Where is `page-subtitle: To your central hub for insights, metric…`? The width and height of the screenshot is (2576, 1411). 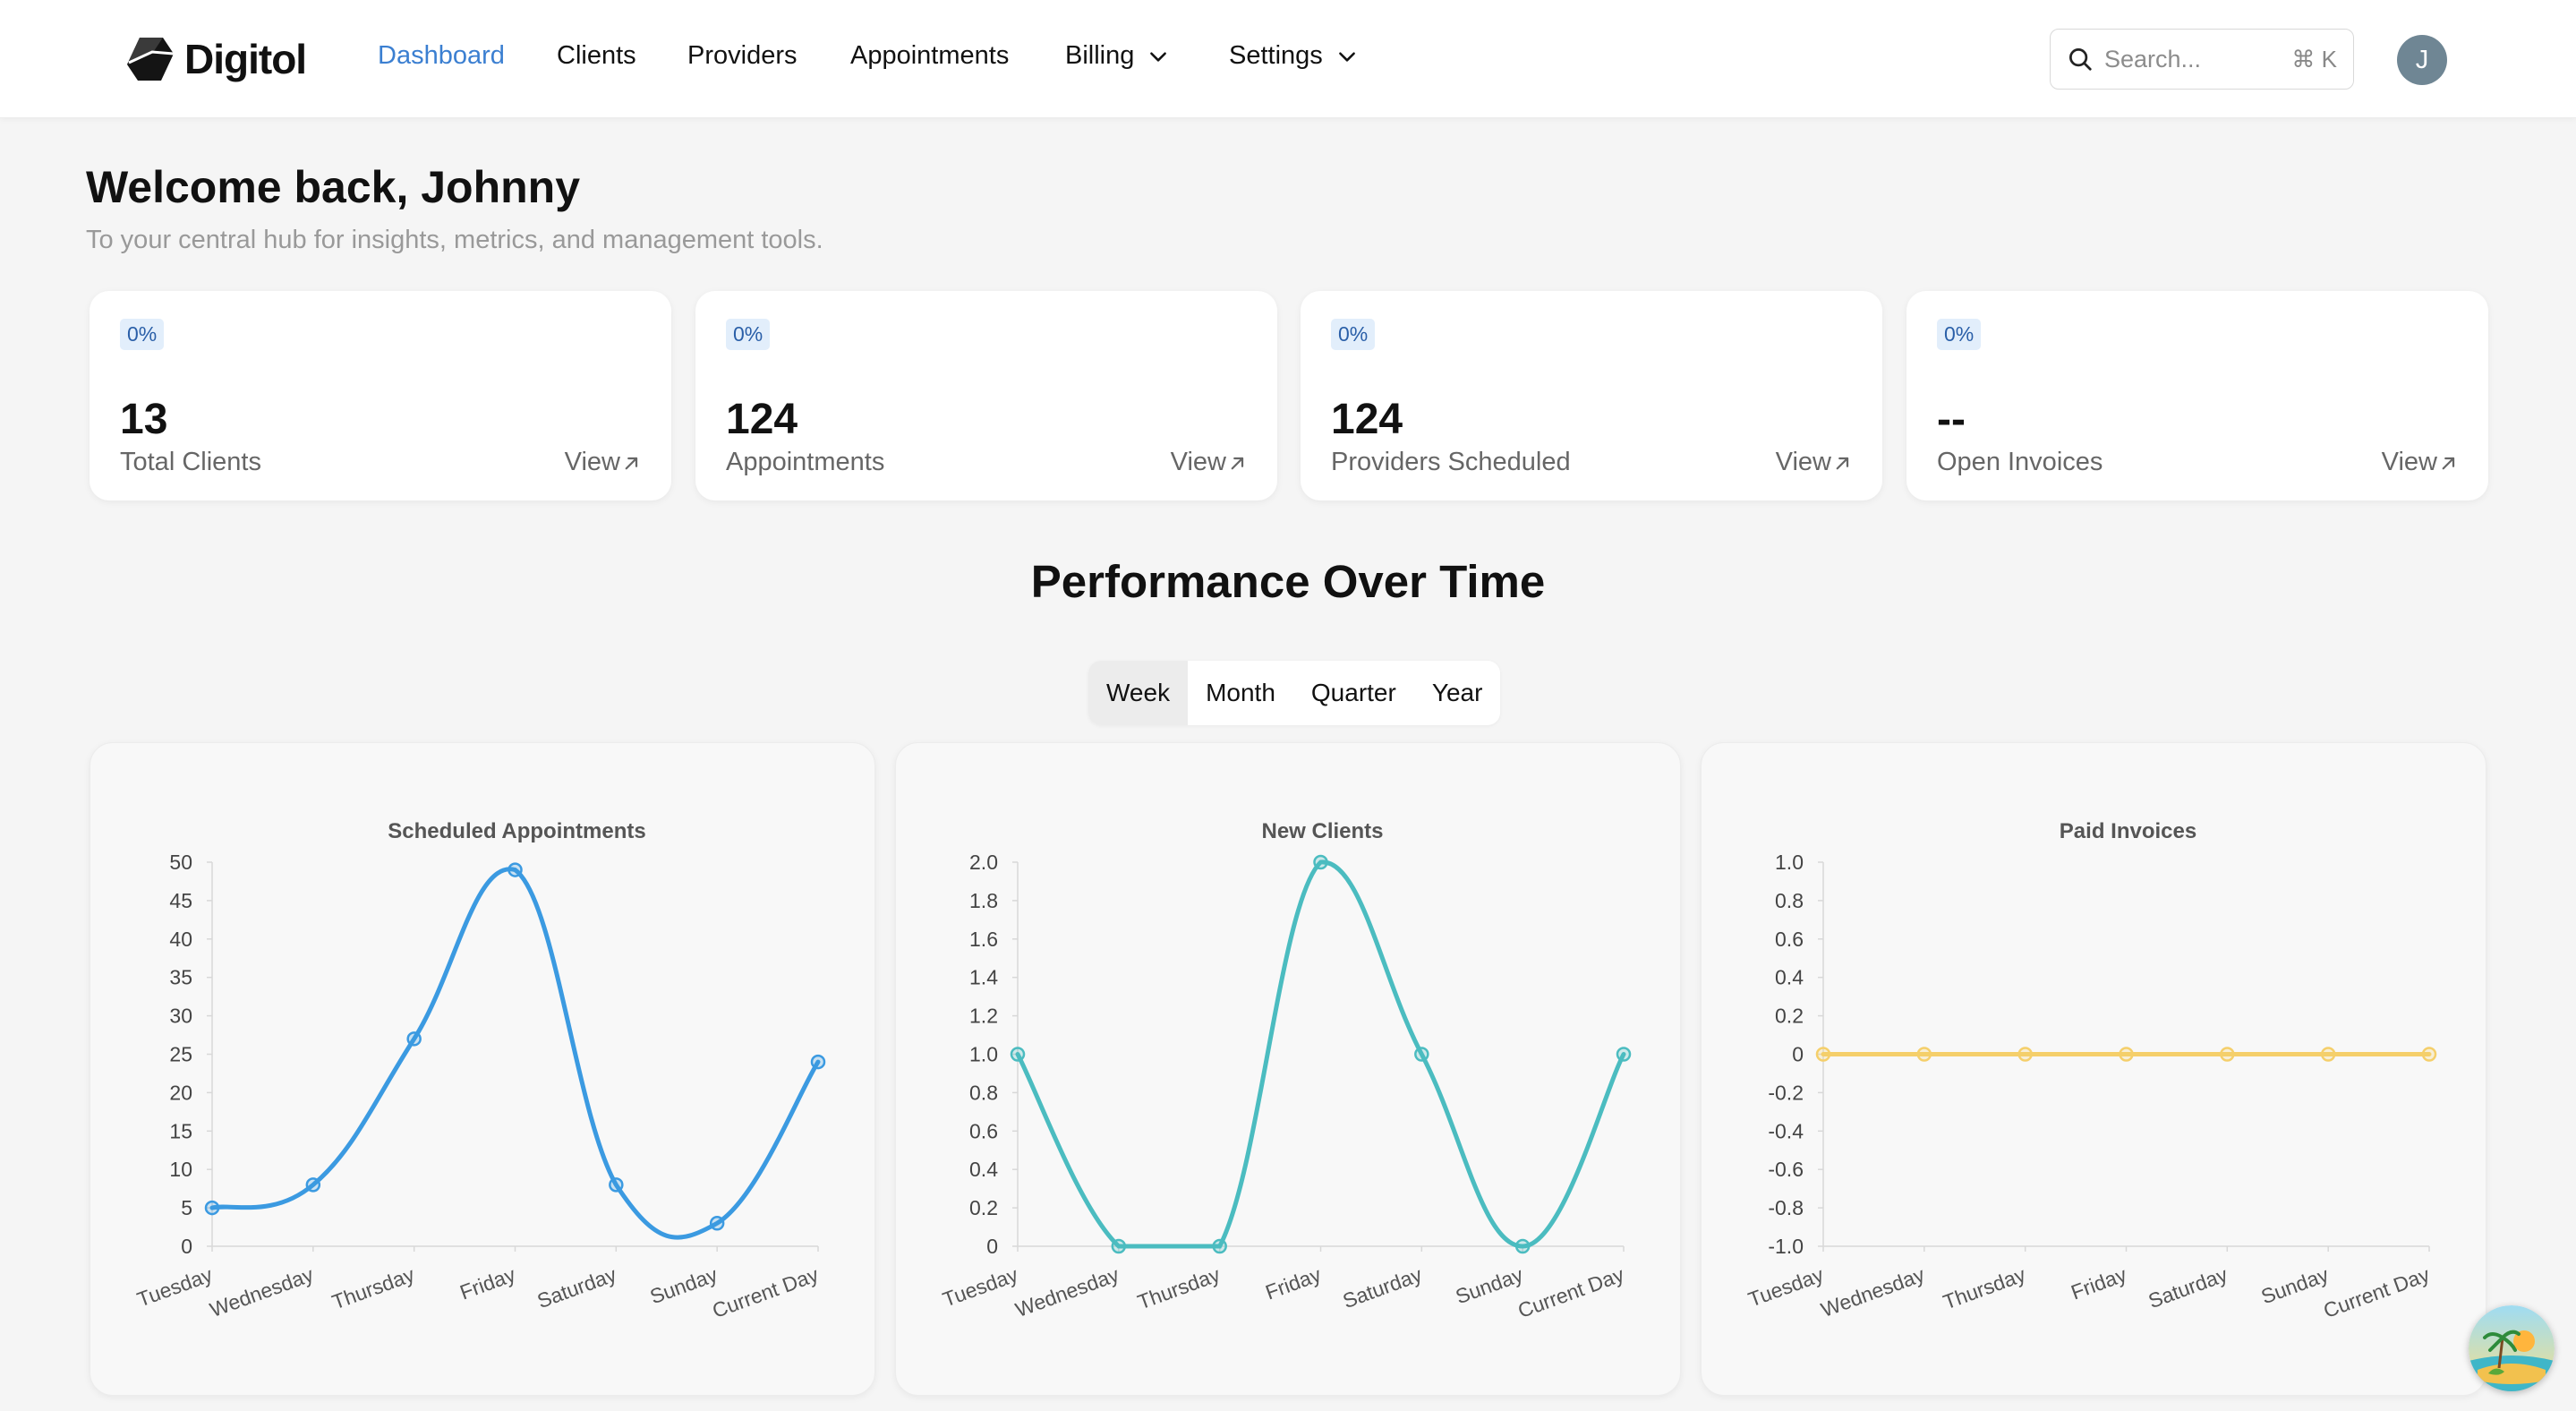
page-subtitle: To your central hub for insights, metric… is located at coordinates (454, 240).